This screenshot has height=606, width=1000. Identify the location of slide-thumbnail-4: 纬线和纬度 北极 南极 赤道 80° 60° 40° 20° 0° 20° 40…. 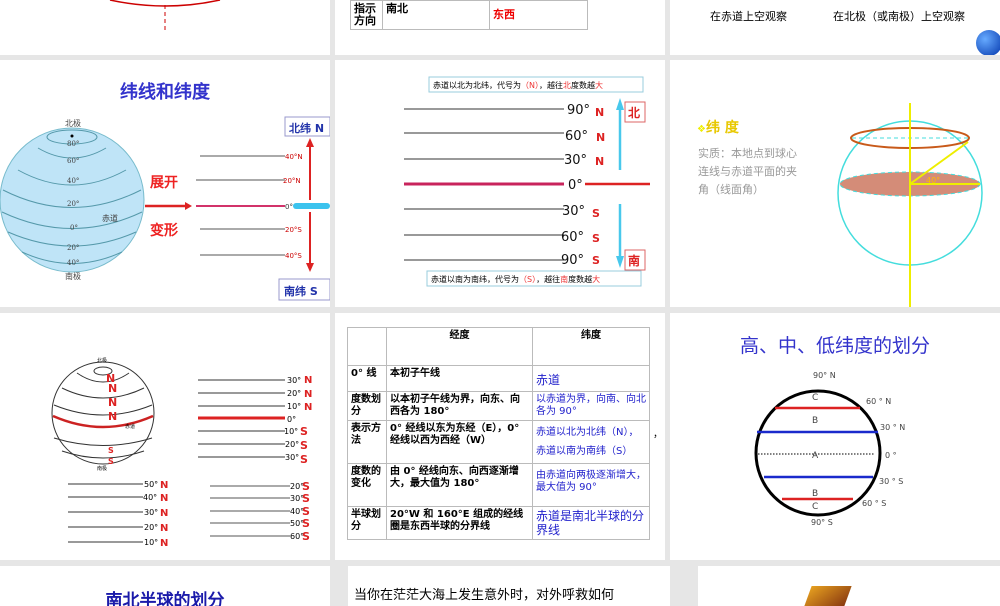
(165, 183).